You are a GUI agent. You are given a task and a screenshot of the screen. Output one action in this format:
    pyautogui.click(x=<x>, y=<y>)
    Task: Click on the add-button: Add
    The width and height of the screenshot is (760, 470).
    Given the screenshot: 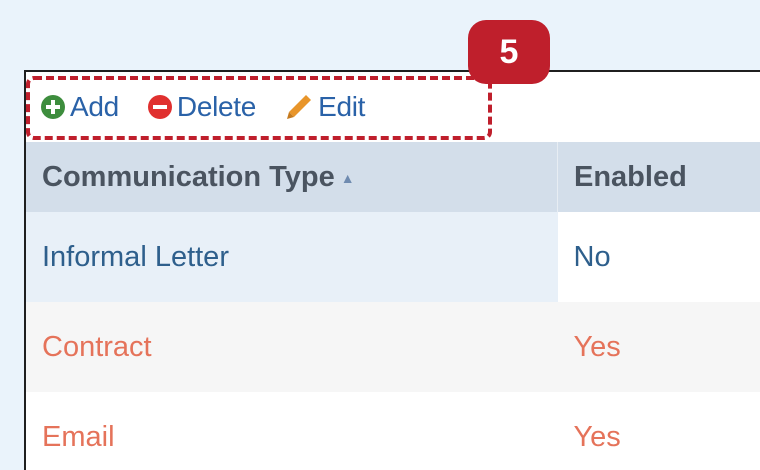 What is the action you would take?
    pyautogui.click(x=79, y=107)
    